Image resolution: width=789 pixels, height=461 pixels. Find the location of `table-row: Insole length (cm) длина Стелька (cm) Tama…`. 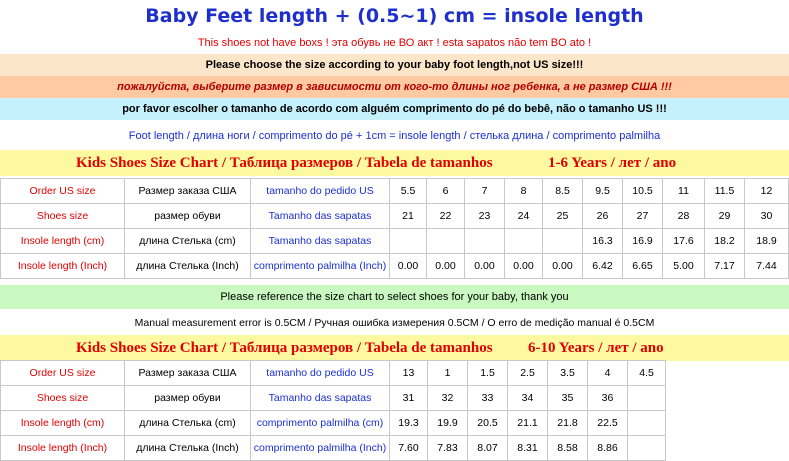

table-row: Insole length (cm) длина Стелька (cm) Tama… is located at coordinates (394, 241).